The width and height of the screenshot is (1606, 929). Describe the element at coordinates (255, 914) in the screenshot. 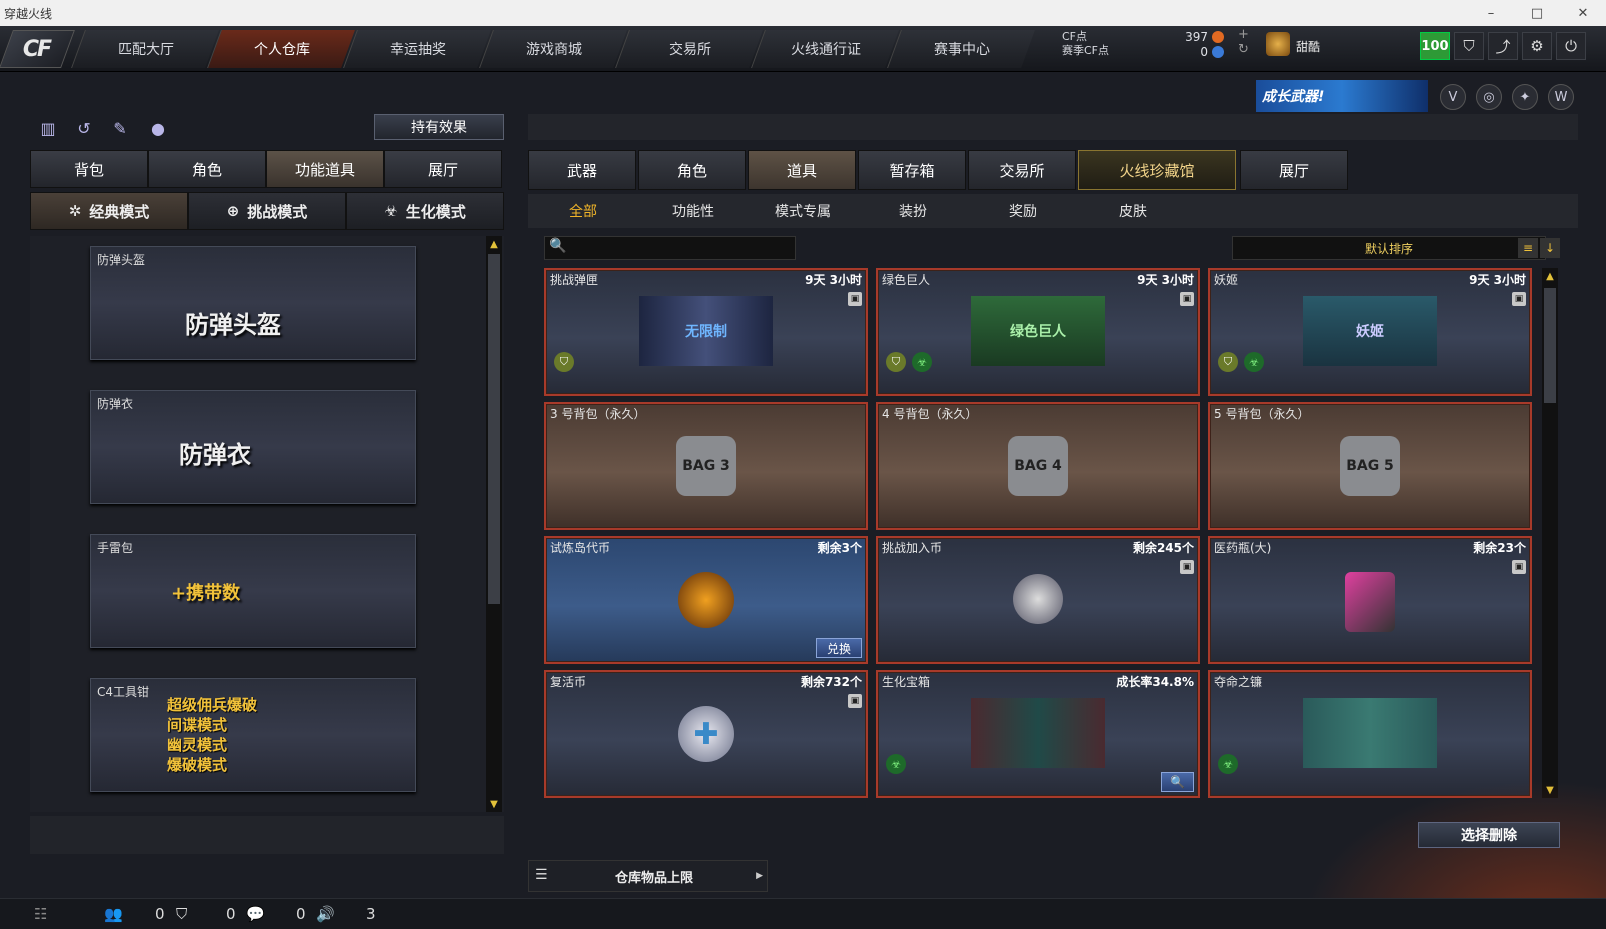

I see `chat-icon: 💬` at that location.